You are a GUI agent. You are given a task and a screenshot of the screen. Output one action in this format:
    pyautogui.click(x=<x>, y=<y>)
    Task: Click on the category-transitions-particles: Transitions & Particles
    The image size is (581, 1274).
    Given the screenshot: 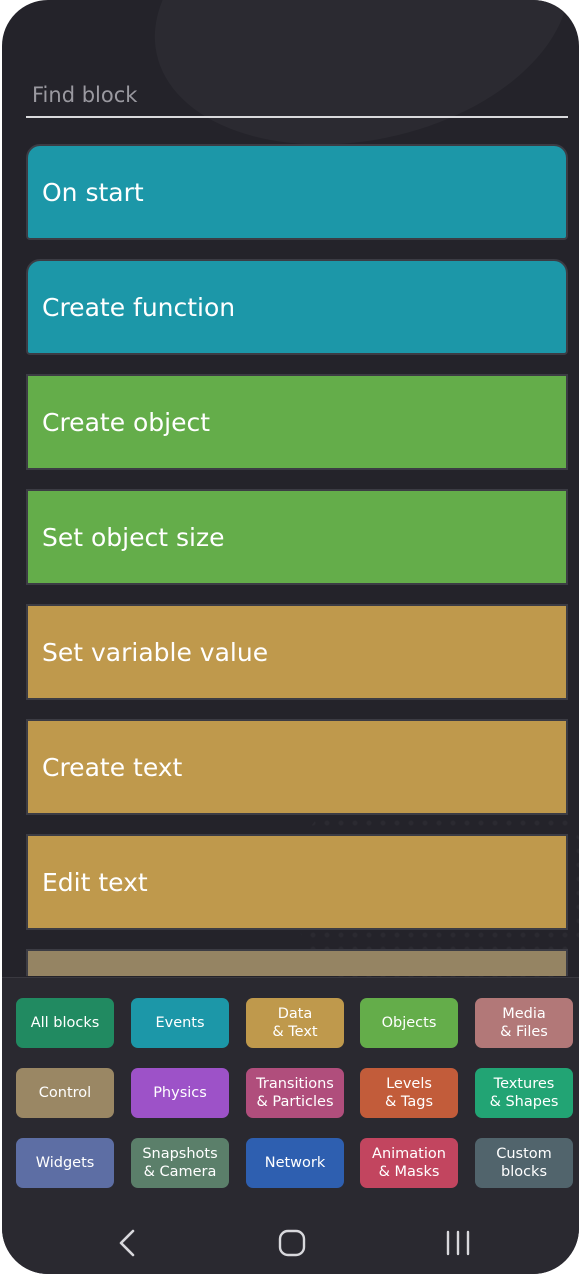 What is the action you would take?
    pyautogui.click(x=295, y=1093)
    